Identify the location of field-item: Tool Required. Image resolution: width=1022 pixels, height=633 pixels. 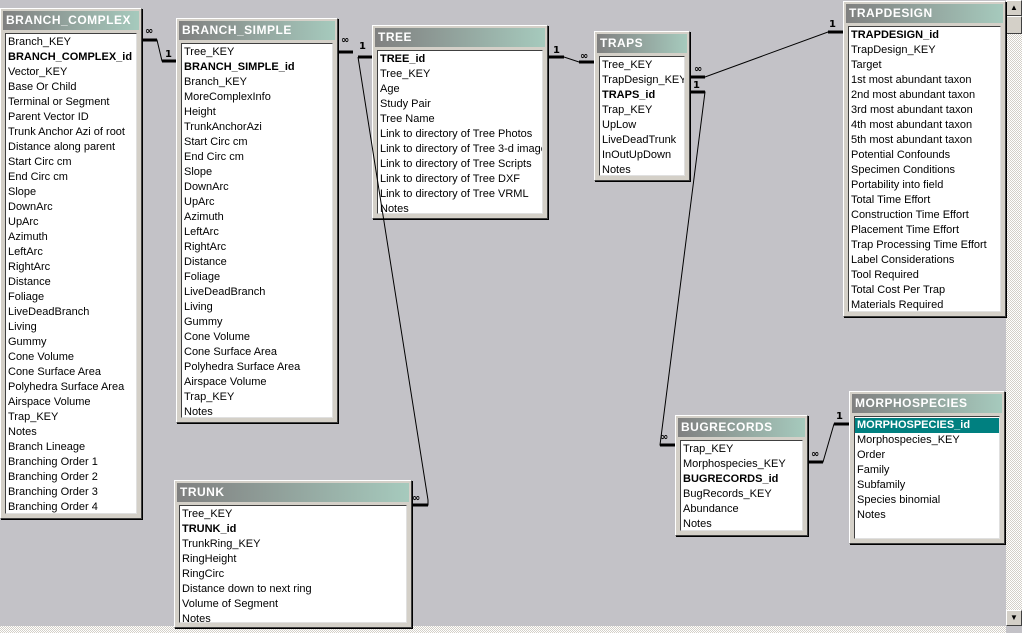
(924, 275).